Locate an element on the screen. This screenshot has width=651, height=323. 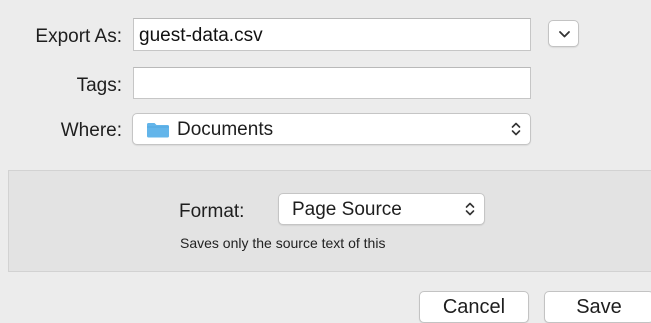
format-value: Page Source is located at coordinates (347, 209).